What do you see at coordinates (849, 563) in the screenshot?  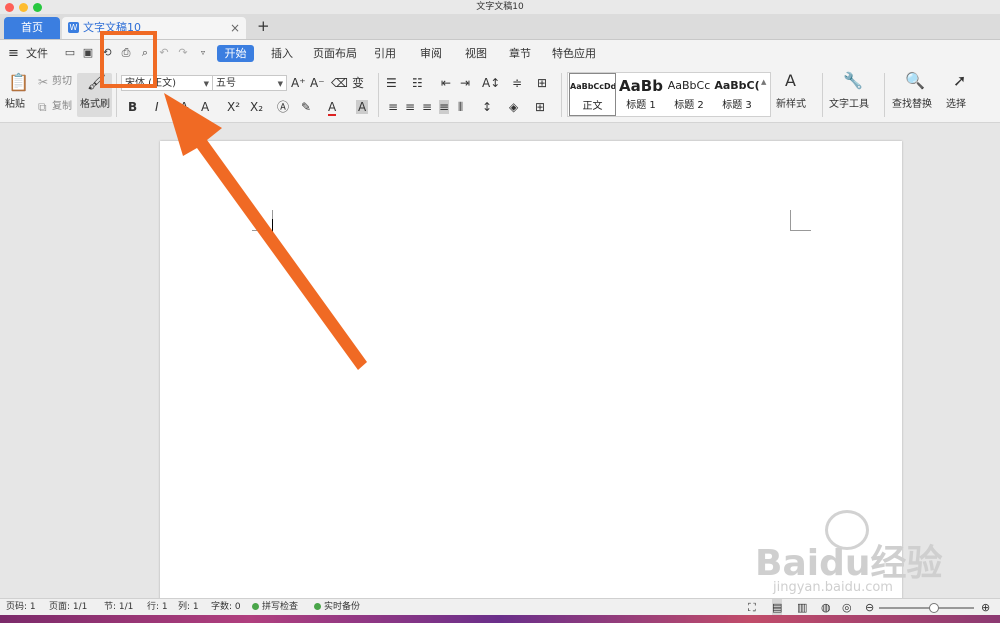 I see `watermark-brand: Baidu经验` at bounding box center [849, 563].